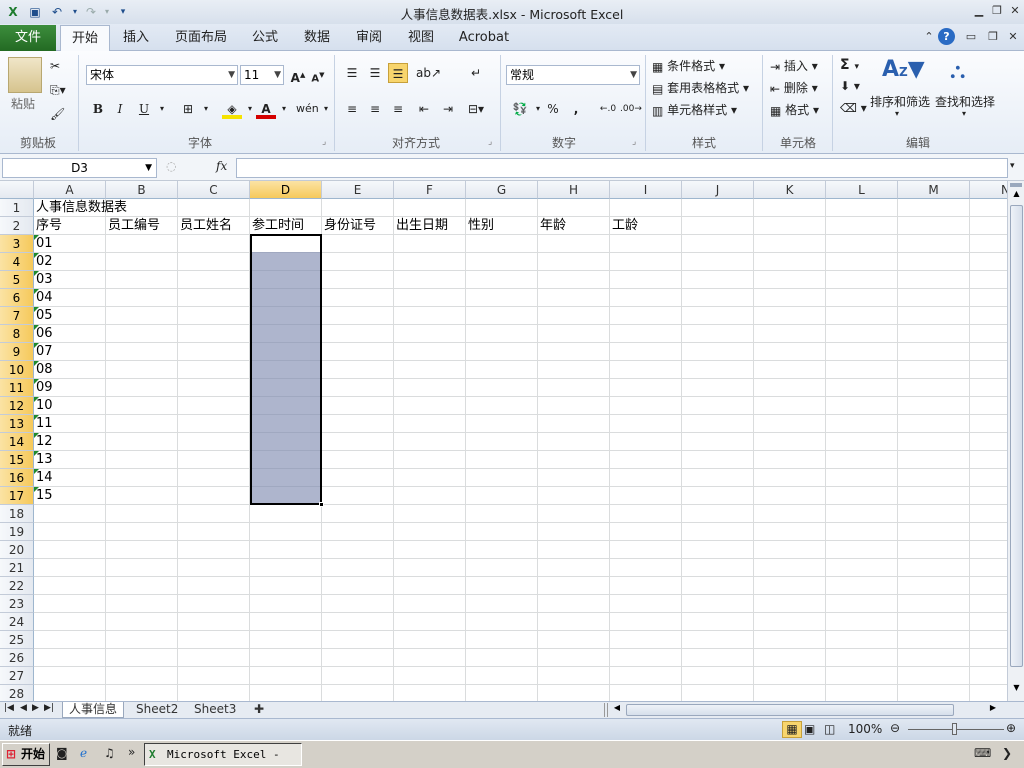  What do you see at coordinates (934, 190) in the screenshot?
I see `column-header-m: M` at bounding box center [934, 190].